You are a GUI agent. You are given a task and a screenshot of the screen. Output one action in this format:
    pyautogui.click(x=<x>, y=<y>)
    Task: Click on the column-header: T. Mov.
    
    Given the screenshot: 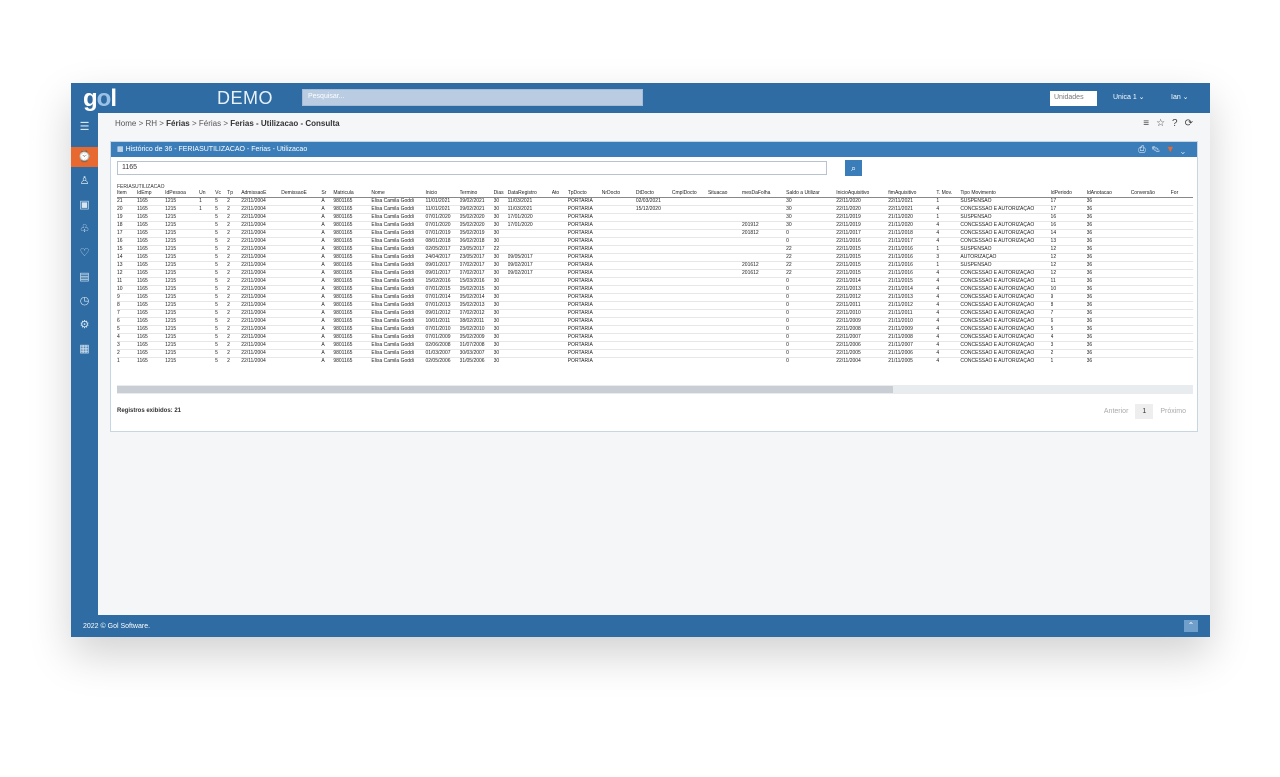 What is the action you would take?
    pyautogui.click(x=948, y=194)
    